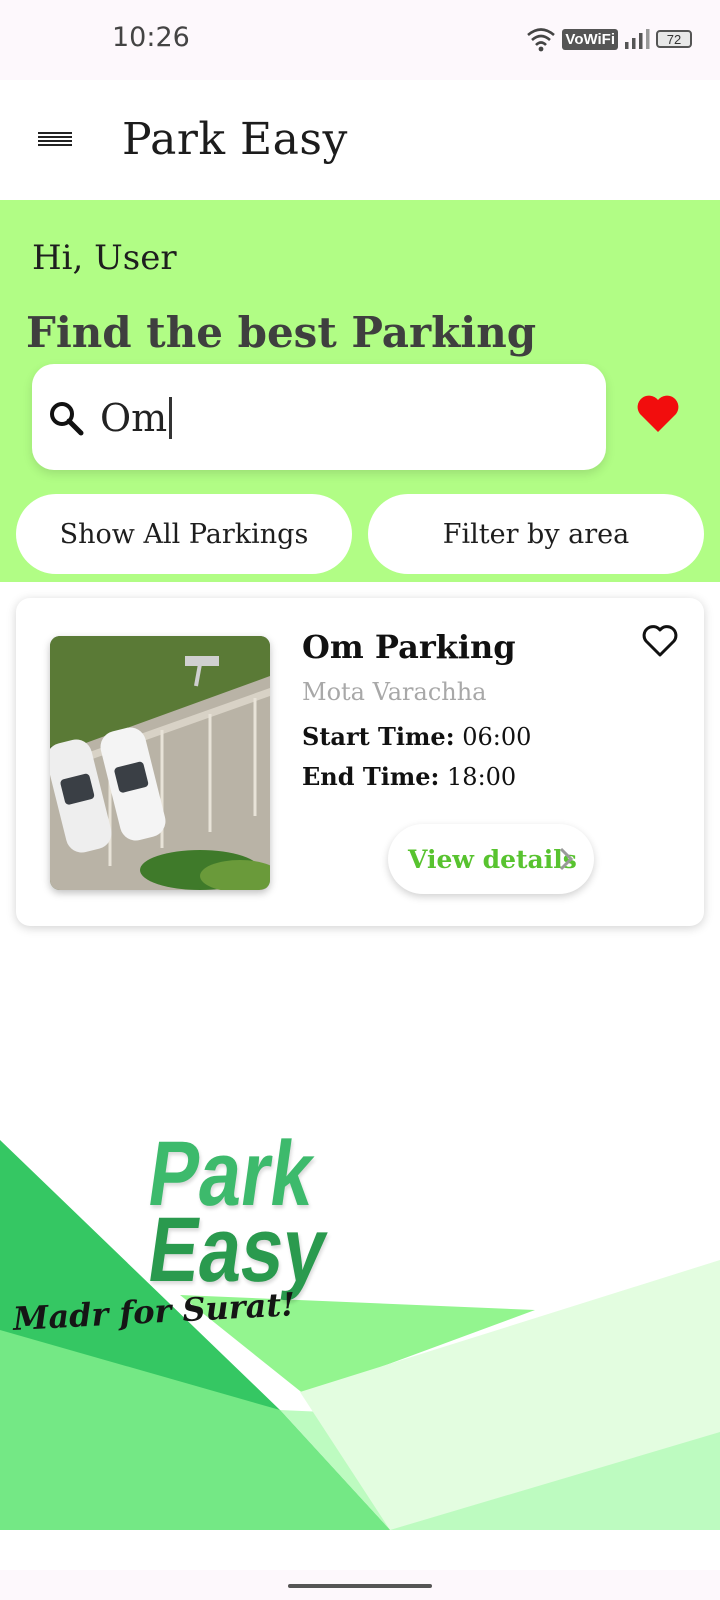  I want to click on show-all-parkings-label: Show All Parkings, so click(184, 534).